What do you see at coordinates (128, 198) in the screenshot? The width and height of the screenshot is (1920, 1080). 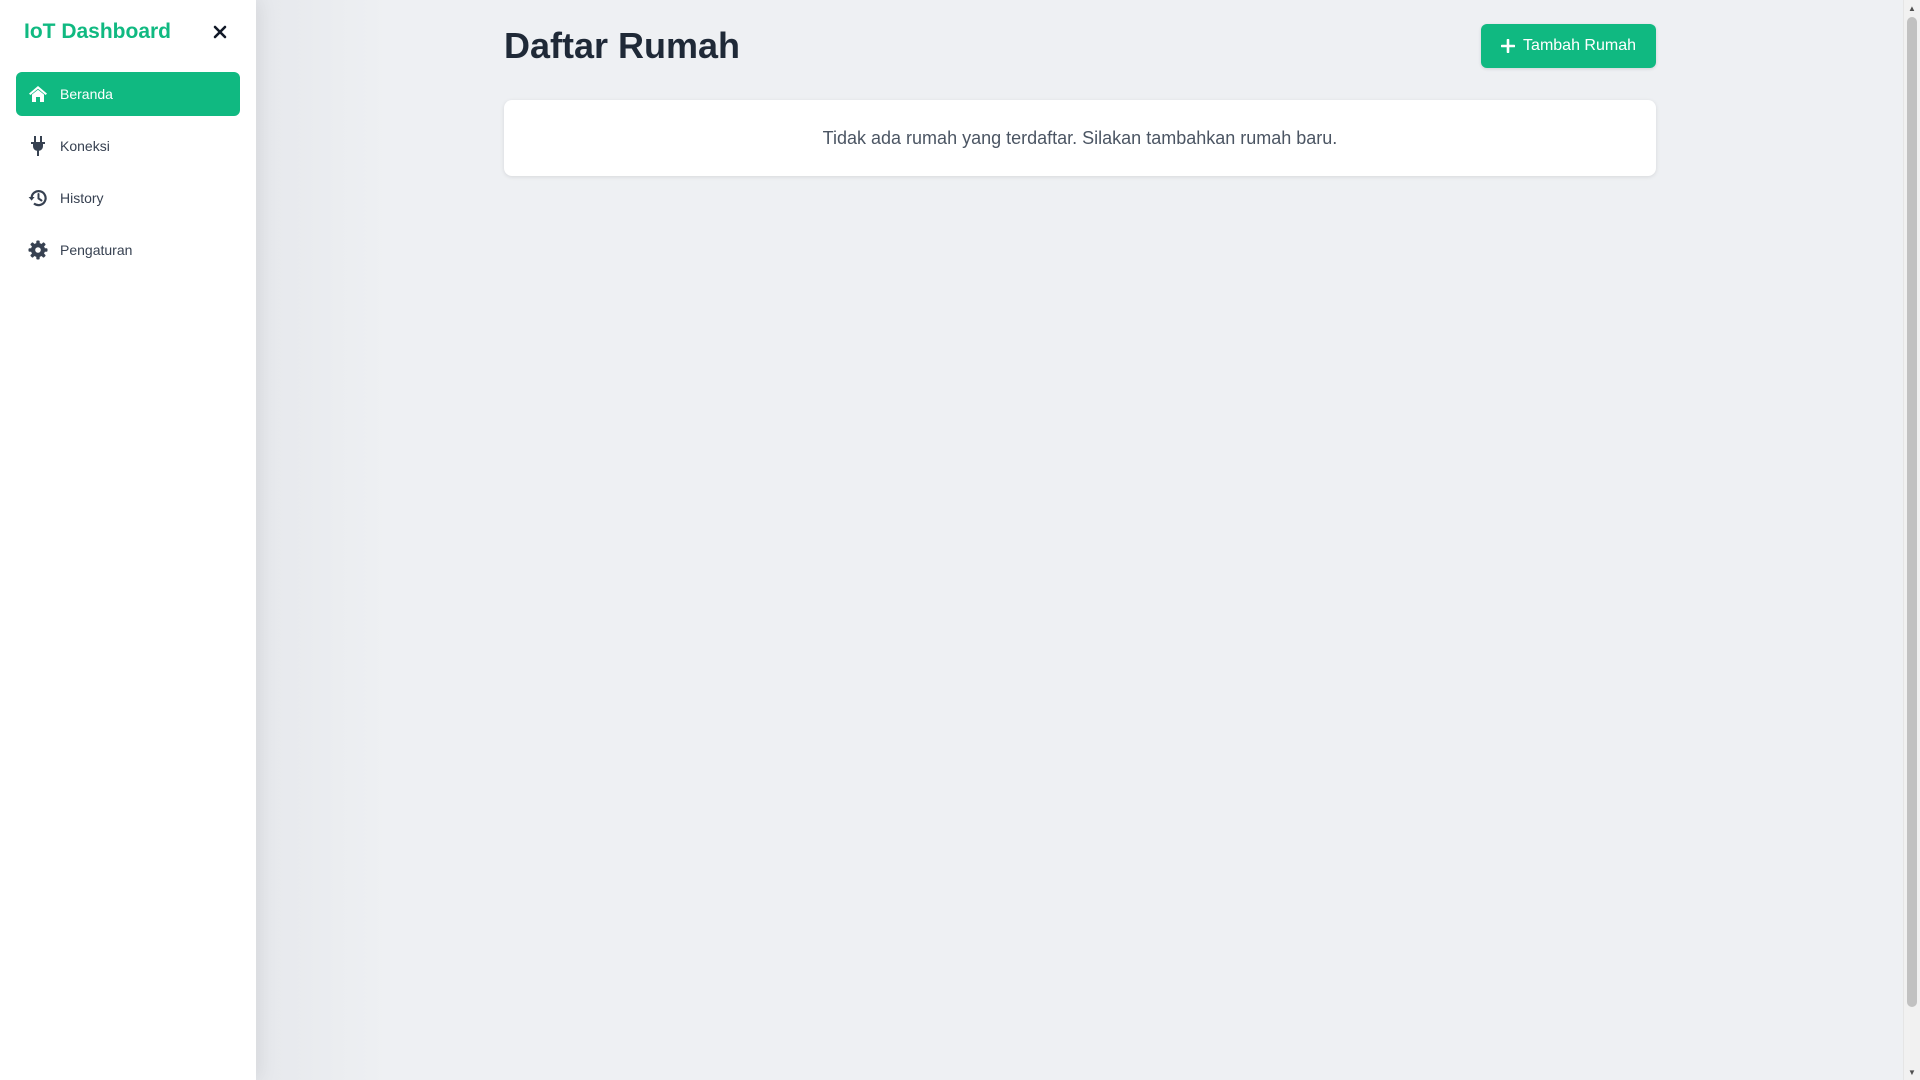 I see `sidebar-item-history: History` at bounding box center [128, 198].